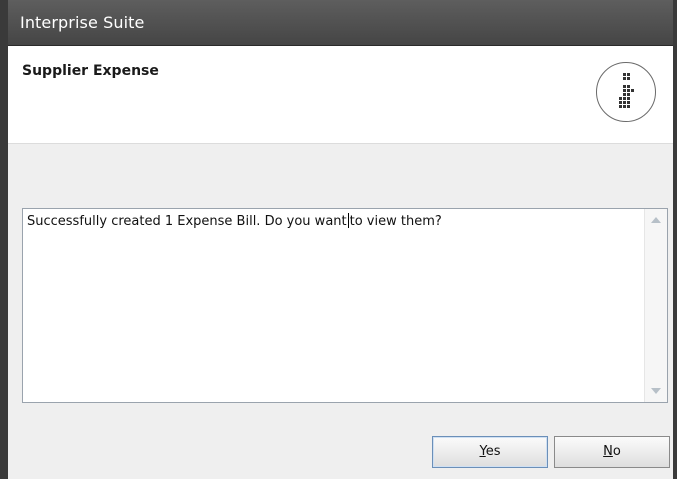  What do you see at coordinates (490, 452) in the screenshot?
I see `yes-button: Yes` at bounding box center [490, 452].